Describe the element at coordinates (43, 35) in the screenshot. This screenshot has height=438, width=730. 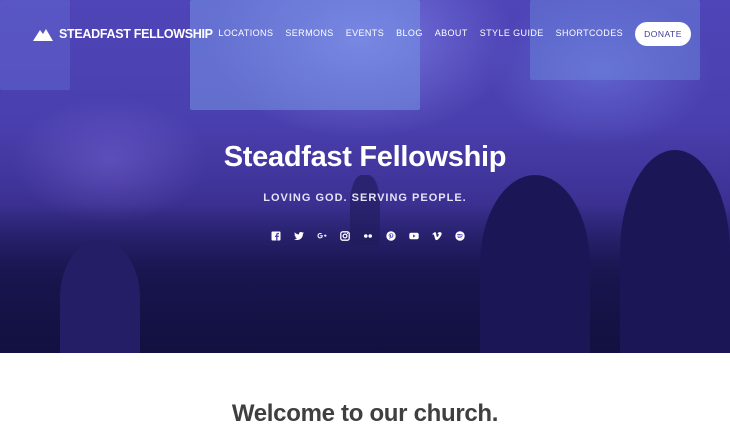
I see `mountain-logo-icon` at that location.